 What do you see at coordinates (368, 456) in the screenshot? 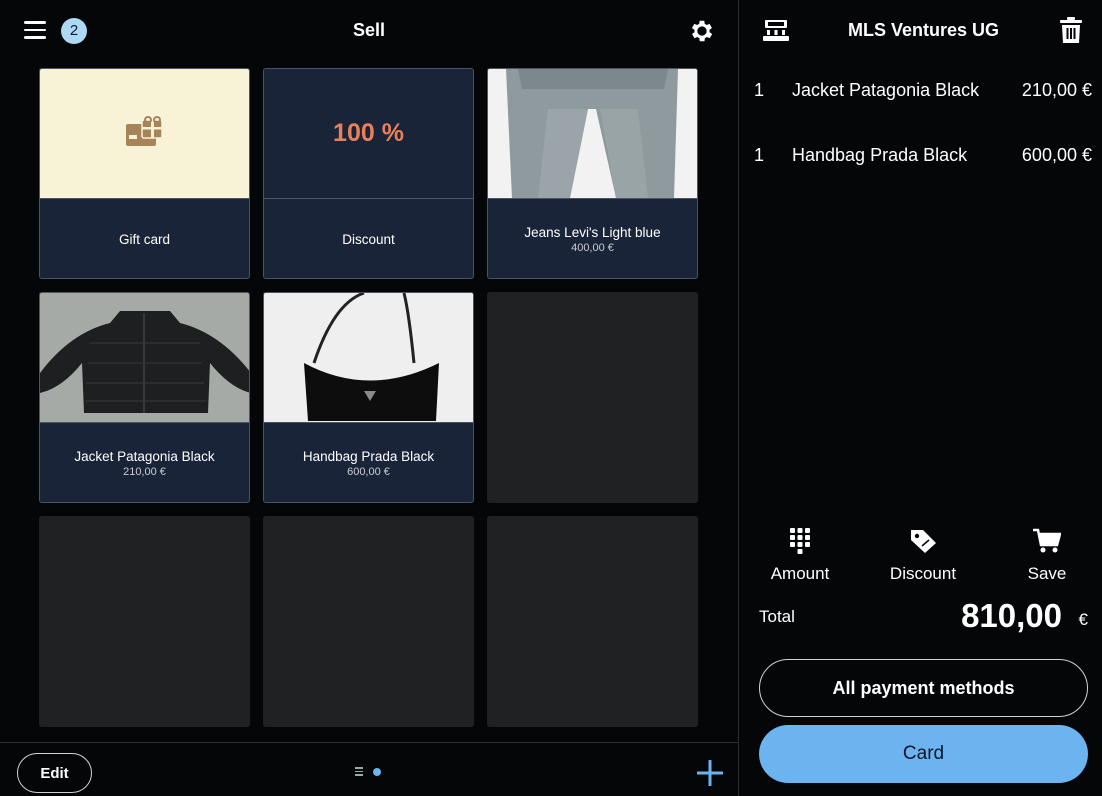
I see `tile-name: Handbag Prada Black` at bounding box center [368, 456].